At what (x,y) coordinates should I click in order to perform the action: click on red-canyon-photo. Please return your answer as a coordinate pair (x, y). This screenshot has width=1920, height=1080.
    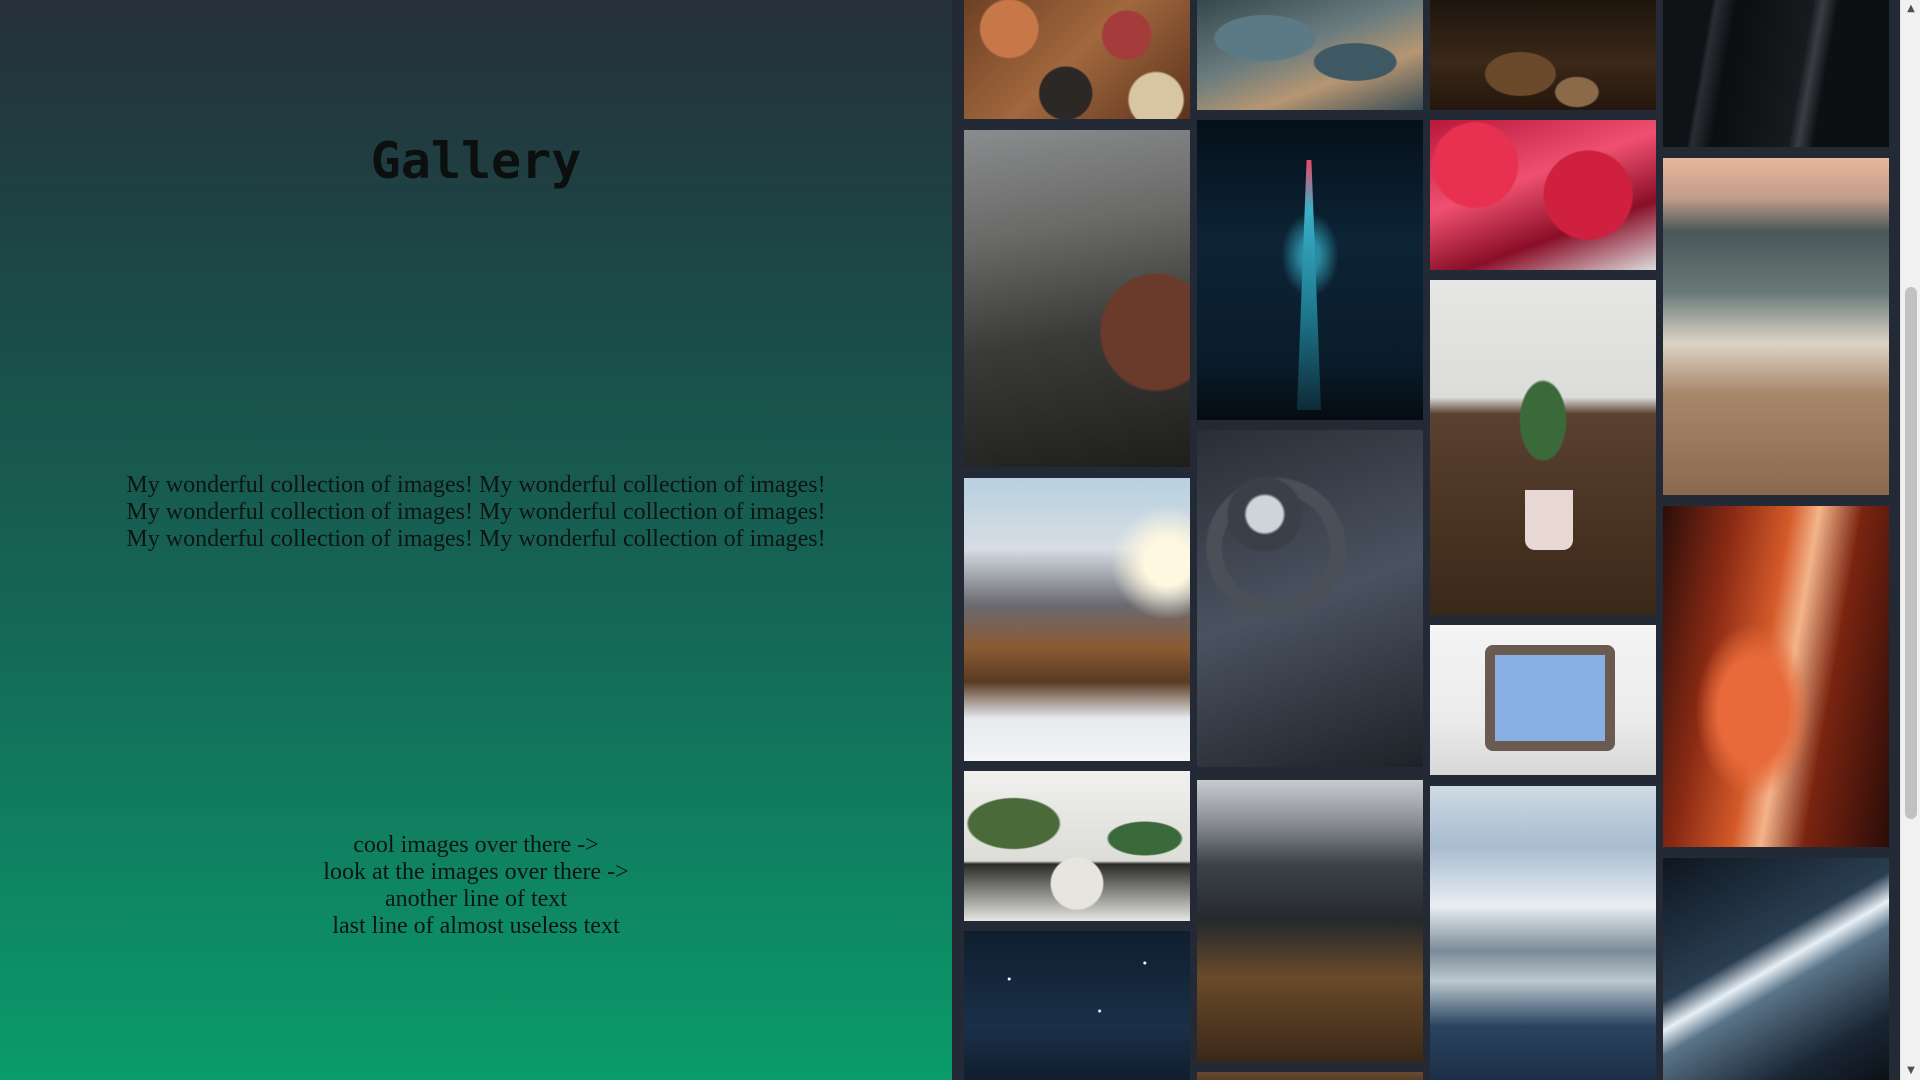
    Looking at the image, I should click on (1776, 676).